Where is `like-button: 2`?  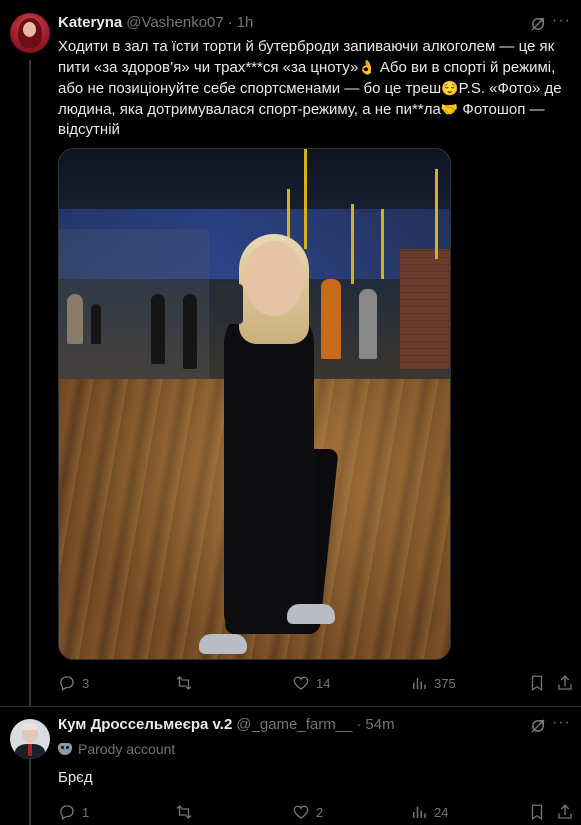
like-button: 2 is located at coordinates (307, 812).